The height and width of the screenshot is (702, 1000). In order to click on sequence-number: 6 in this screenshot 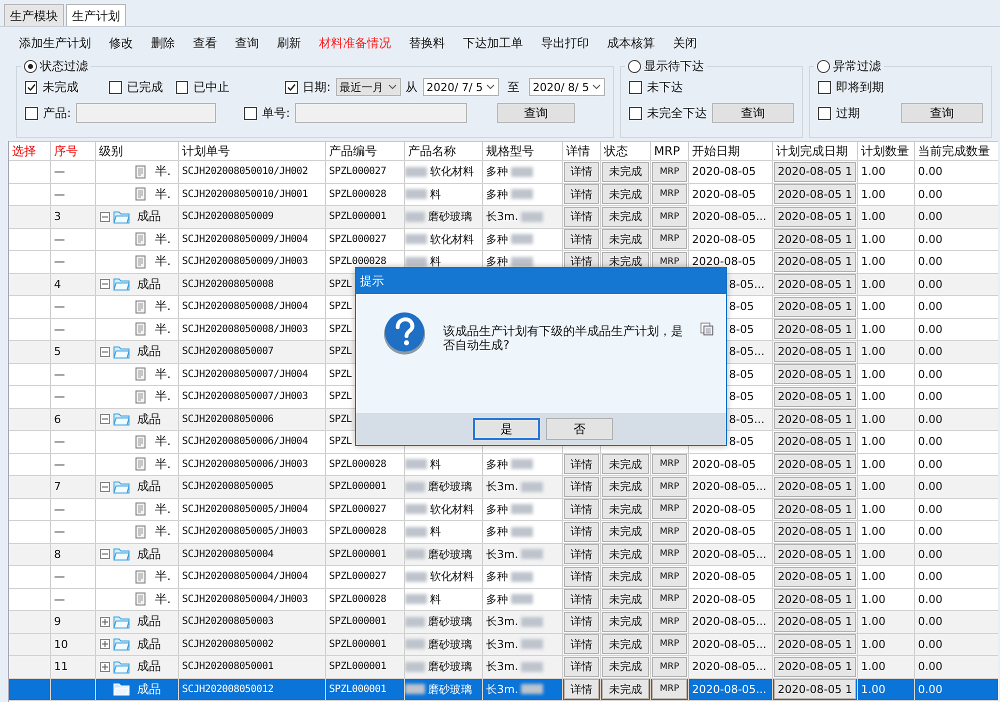, I will do `click(57, 419)`.